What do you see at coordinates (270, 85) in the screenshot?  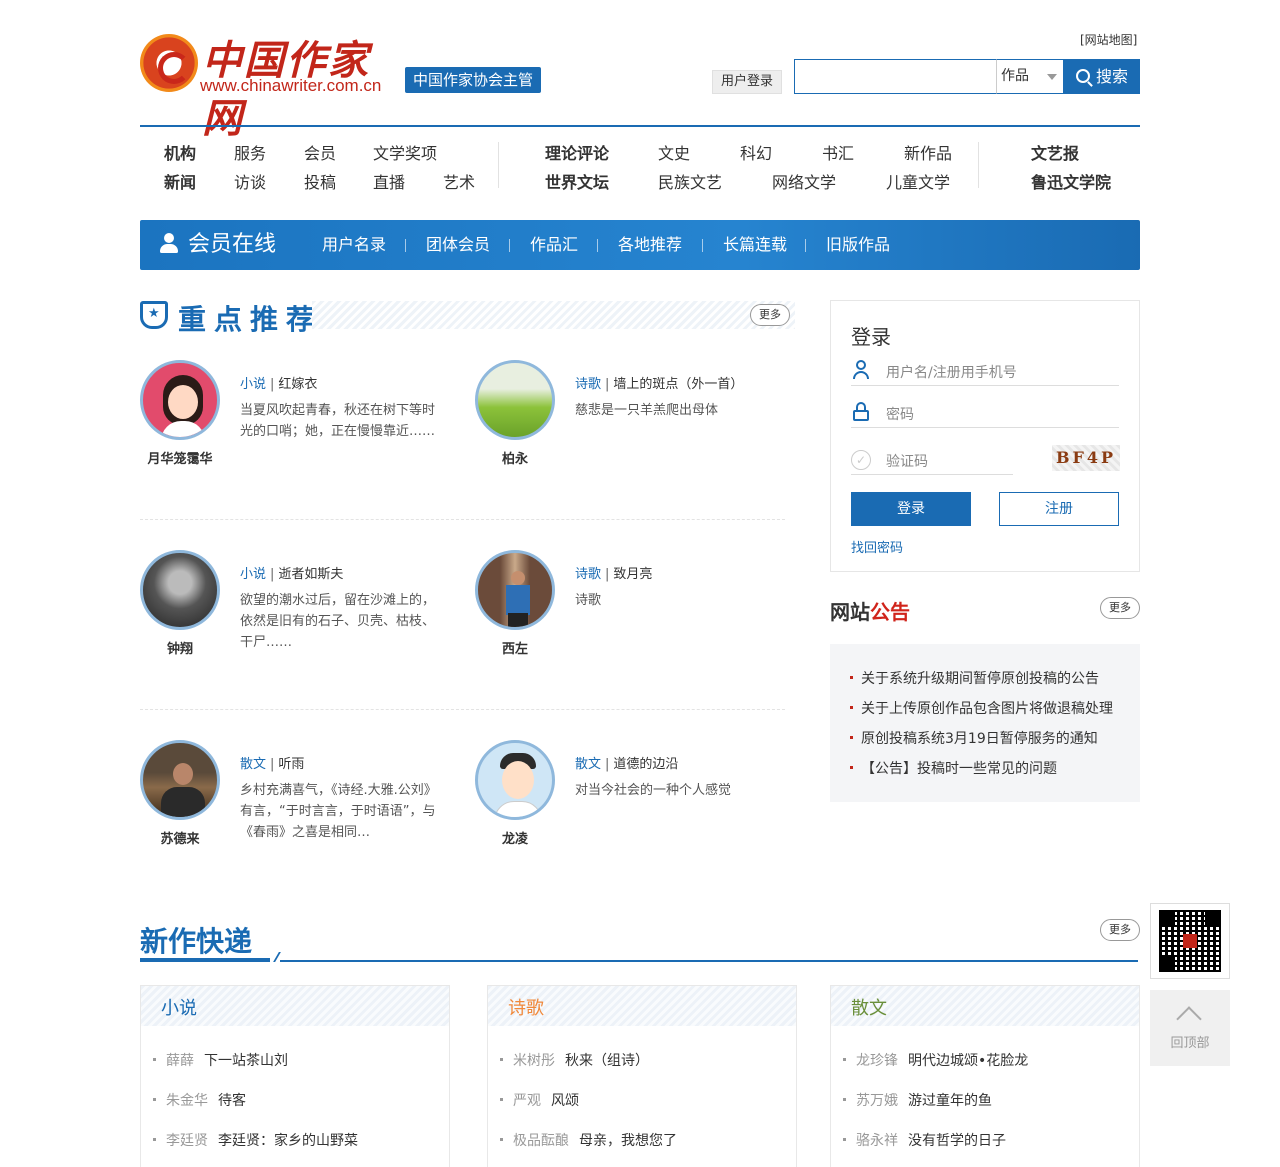 I see `site-logo: 中国作家网 www.chinawriter.com.cn` at bounding box center [270, 85].